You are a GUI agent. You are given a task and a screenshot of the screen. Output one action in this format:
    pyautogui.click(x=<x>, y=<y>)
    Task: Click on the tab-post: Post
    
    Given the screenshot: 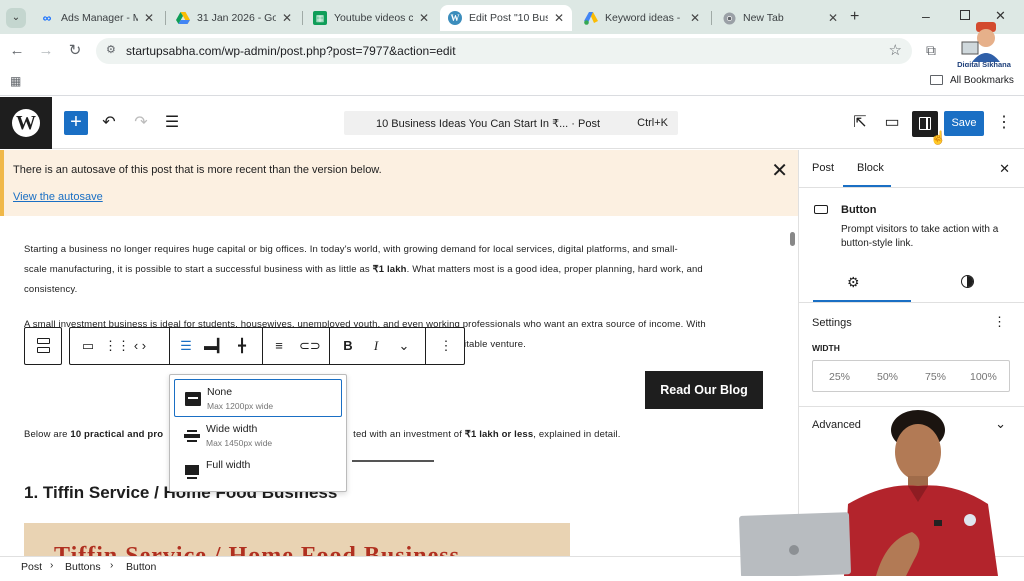 What is the action you would take?
    pyautogui.click(x=823, y=168)
    